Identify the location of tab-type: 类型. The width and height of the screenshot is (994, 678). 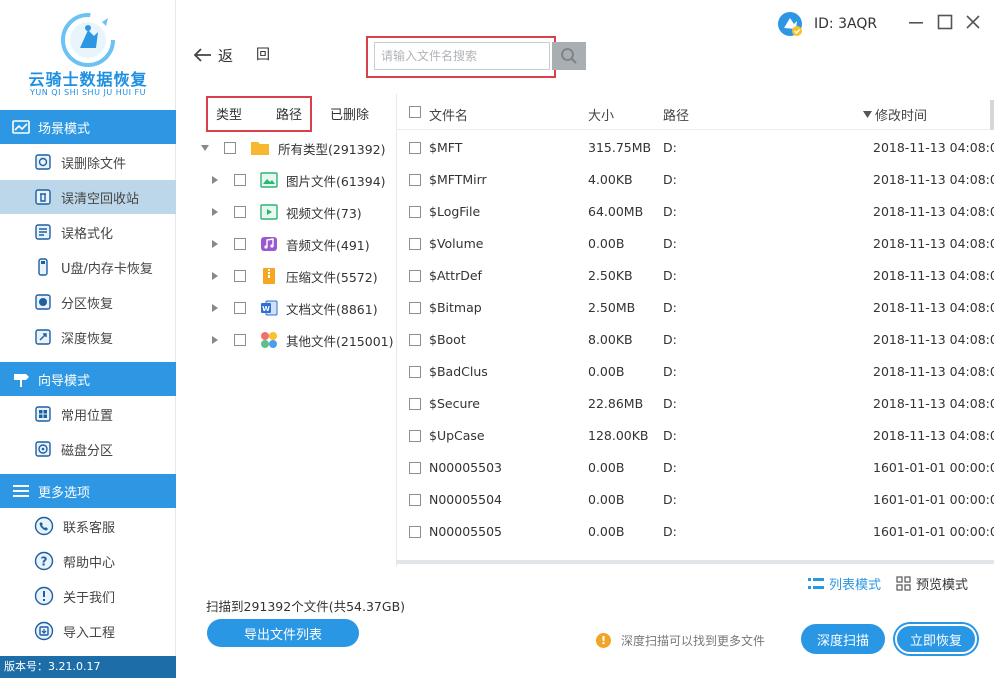
(229, 113).